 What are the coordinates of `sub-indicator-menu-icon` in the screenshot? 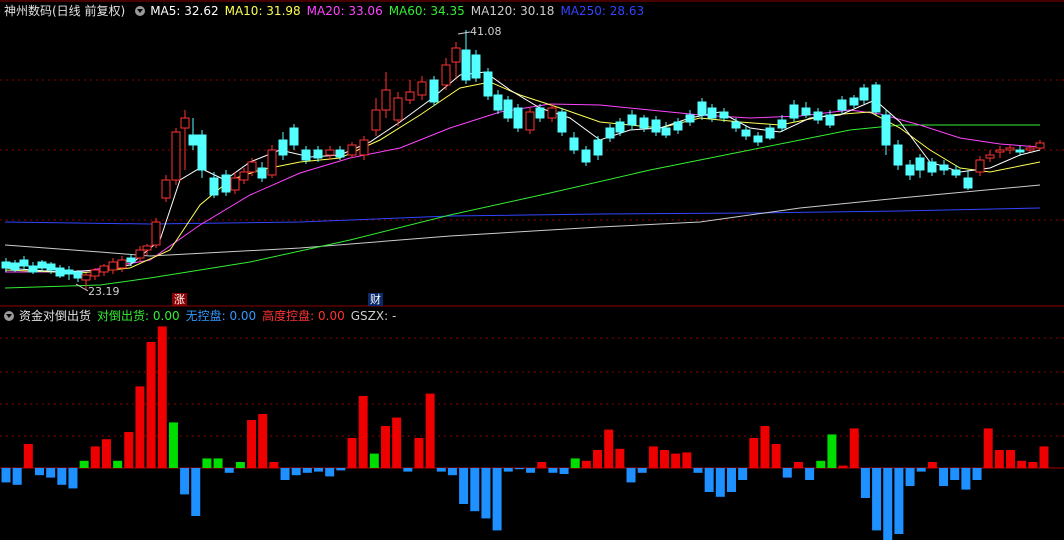 It's located at (9, 316).